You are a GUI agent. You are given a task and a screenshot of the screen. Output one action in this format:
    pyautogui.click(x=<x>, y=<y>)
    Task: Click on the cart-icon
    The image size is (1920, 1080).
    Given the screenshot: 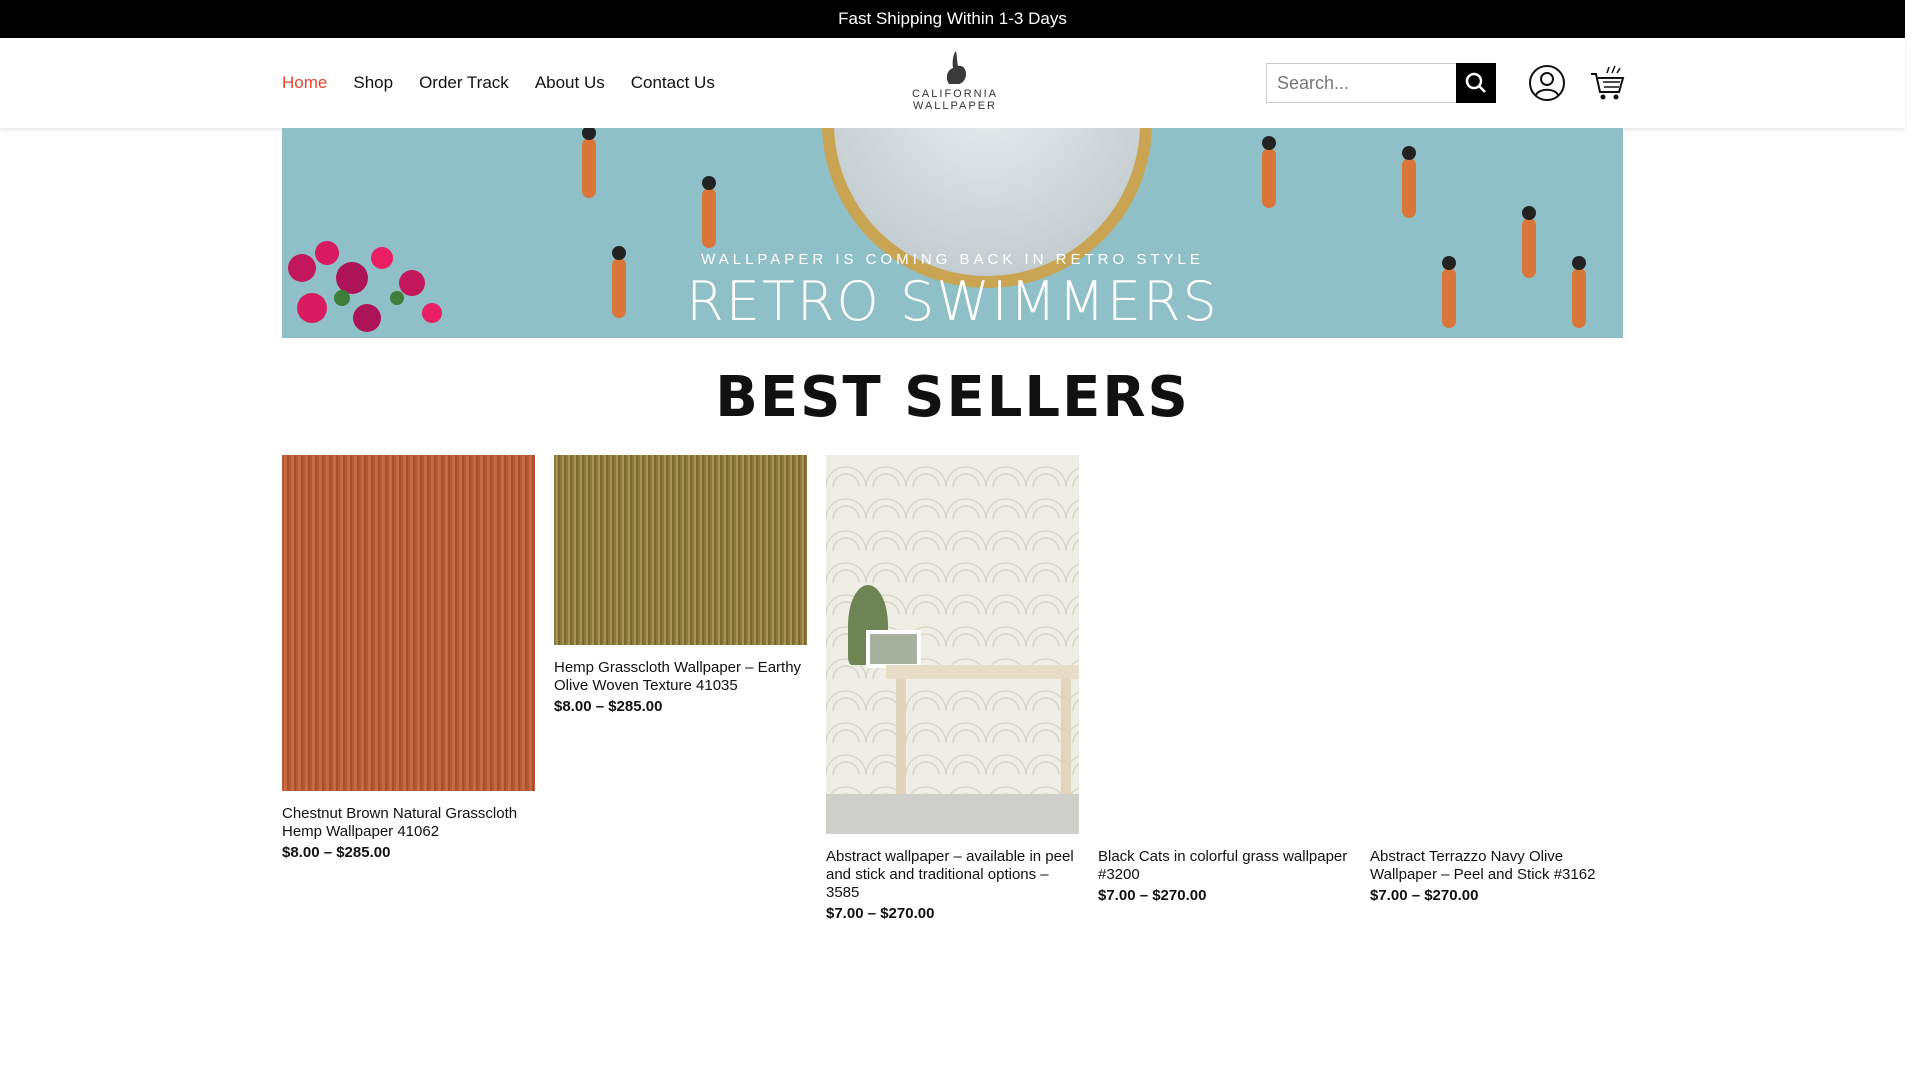 What is the action you would take?
    pyautogui.click(x=1607, y=83)
    